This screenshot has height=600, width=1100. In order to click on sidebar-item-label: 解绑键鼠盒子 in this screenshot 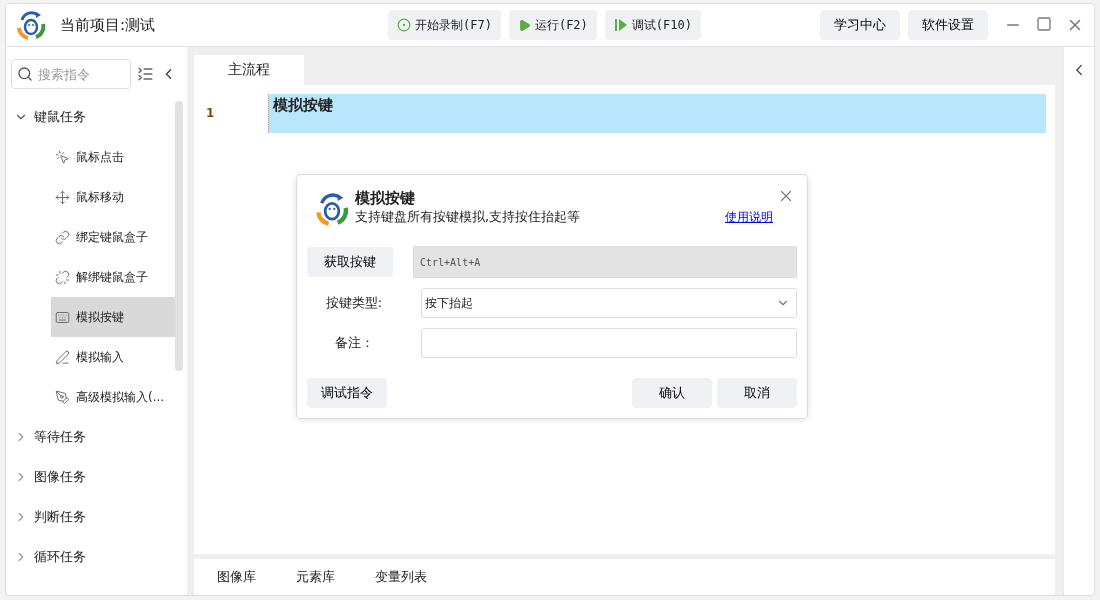, I will do `click(112, 277)`.